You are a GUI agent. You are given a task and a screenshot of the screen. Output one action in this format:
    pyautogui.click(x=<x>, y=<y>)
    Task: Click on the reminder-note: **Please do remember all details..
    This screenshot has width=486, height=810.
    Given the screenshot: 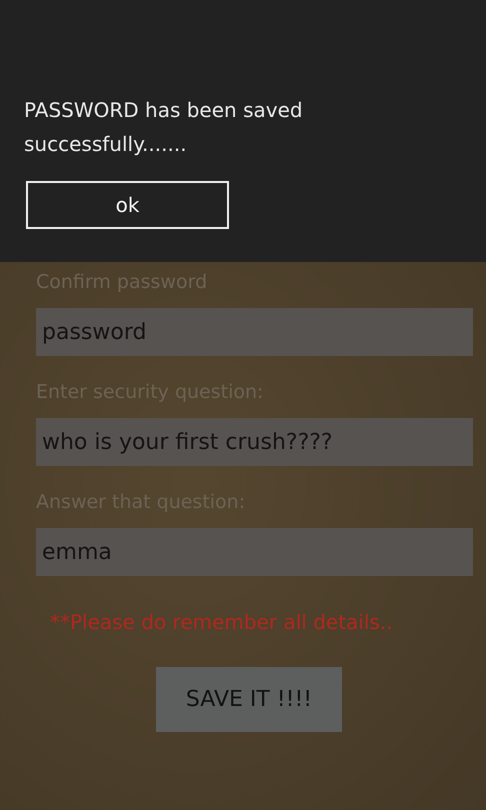 What is the action you would take?
    pyautogui.click(x=222, y=622)
    